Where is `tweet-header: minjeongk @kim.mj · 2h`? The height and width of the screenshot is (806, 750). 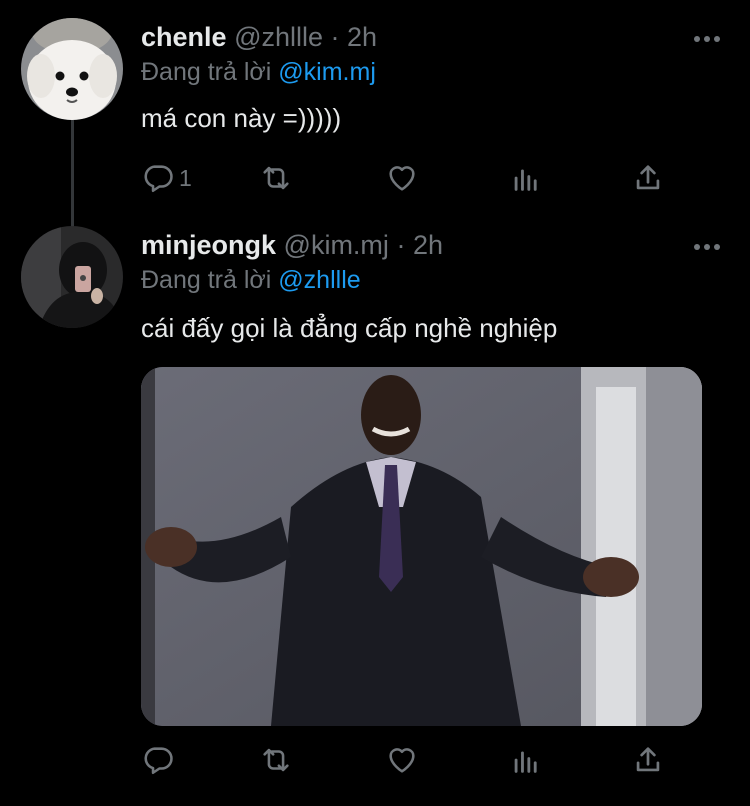 tweet-header: minjeongk @kim.mj · 2h is located at coordinates (292, 245).